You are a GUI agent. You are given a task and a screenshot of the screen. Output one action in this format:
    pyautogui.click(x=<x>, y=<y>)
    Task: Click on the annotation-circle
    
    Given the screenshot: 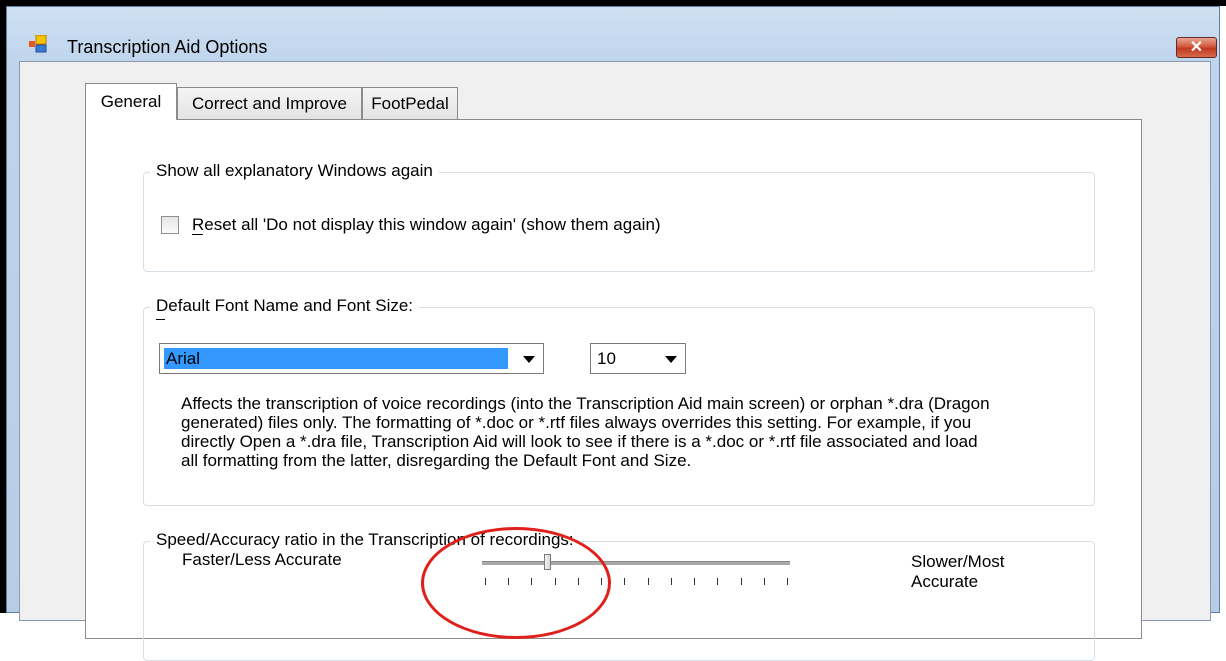 What is the action you would take?
    pyautogui.click(x=516, y=583)
    